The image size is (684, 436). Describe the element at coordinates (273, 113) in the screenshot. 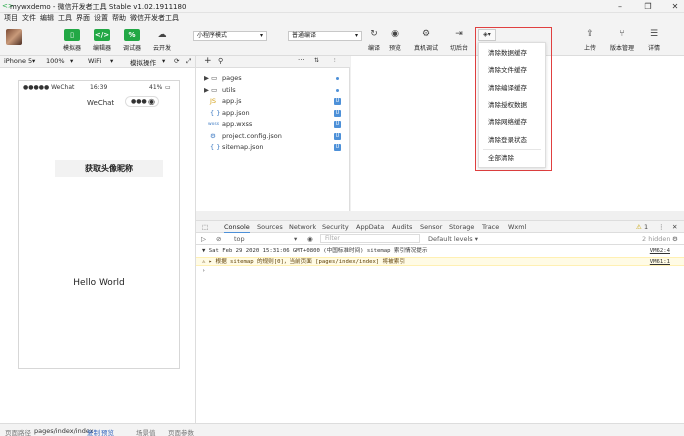

I see `file-item: { } app.json U` at that location.